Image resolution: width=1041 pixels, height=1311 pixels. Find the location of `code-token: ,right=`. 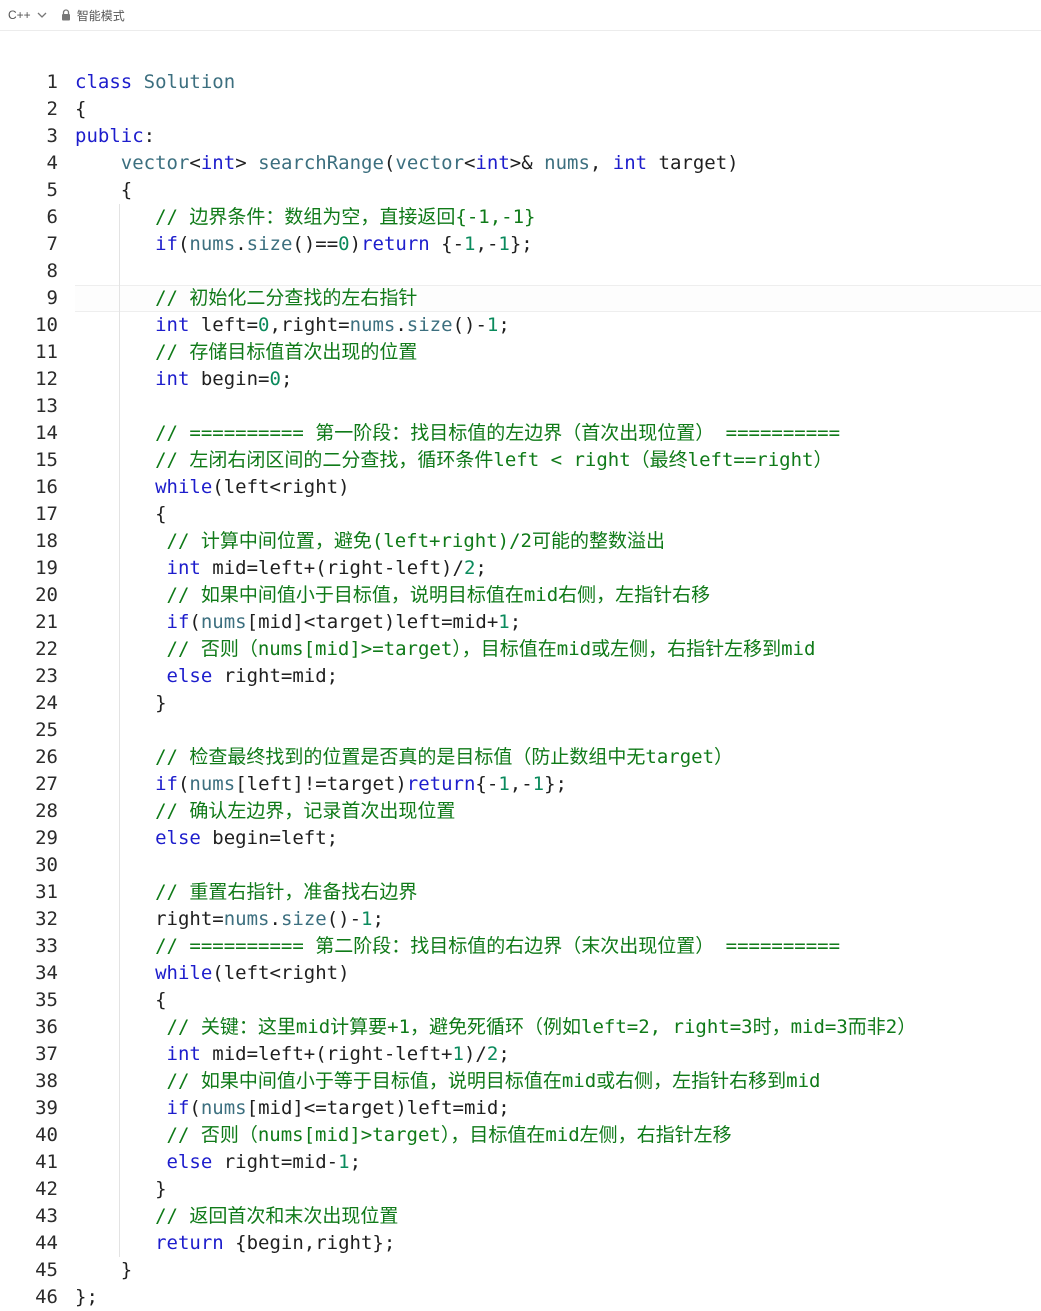

code-token: ,right= is located at coordinates (309, 325).